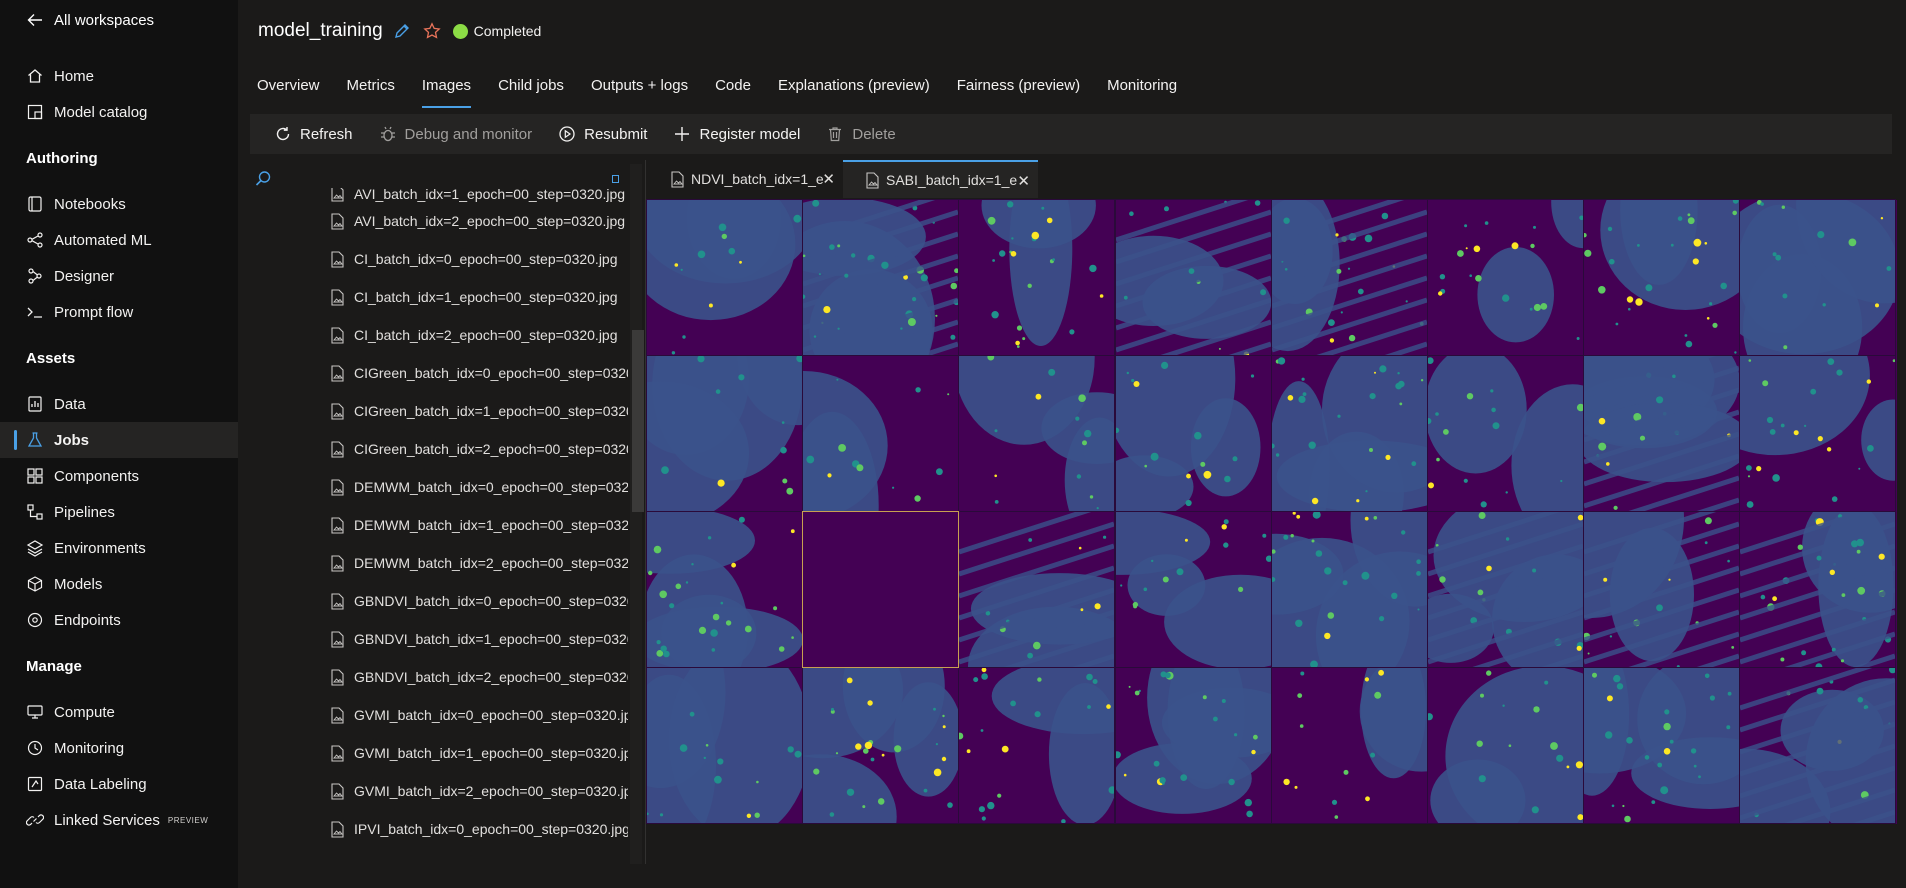 The height and width of the screenshot is (888, 1906). I want to click on sidebar-item-automated-ml: Automated ML, so click(119, 240).